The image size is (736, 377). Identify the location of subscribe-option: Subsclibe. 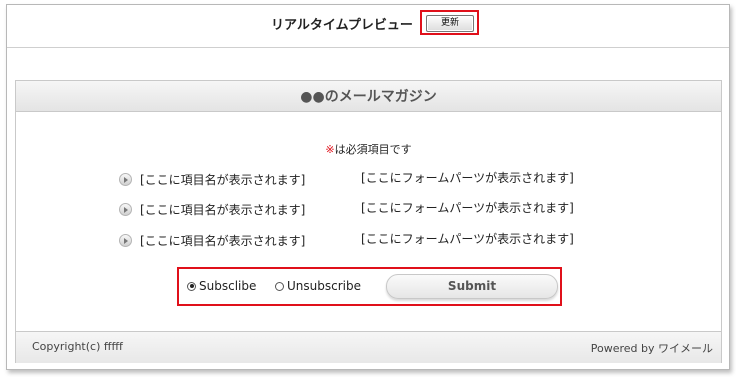
(221, 286).